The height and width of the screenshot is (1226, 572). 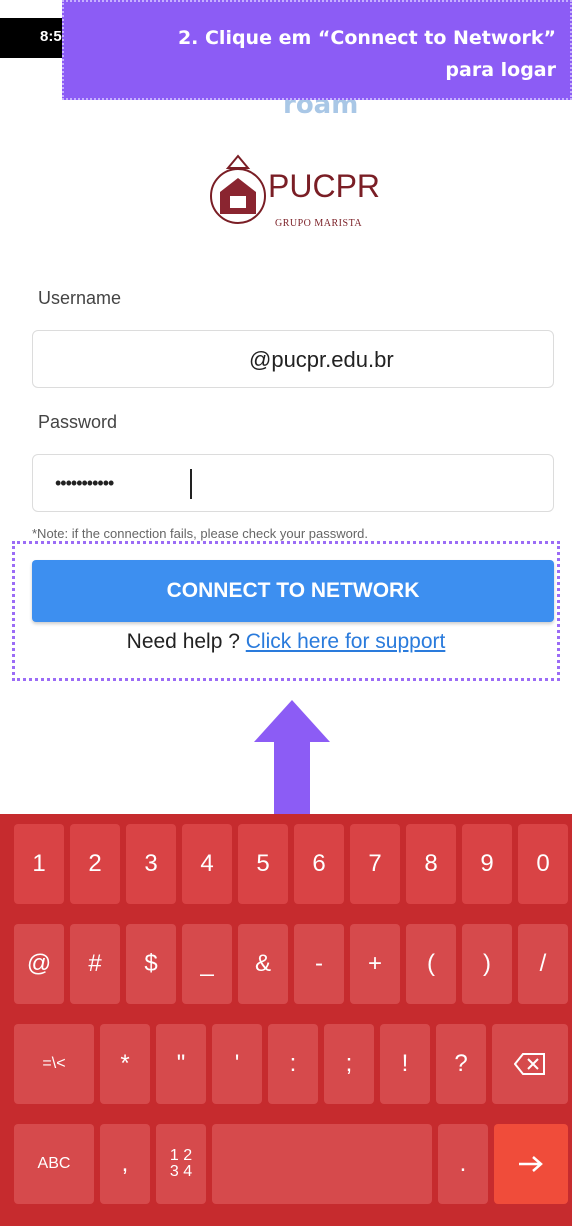 What do you see at coordinates (191, 484) in the screenshot?
I see `text-caret` at bounding box center [191, 484].